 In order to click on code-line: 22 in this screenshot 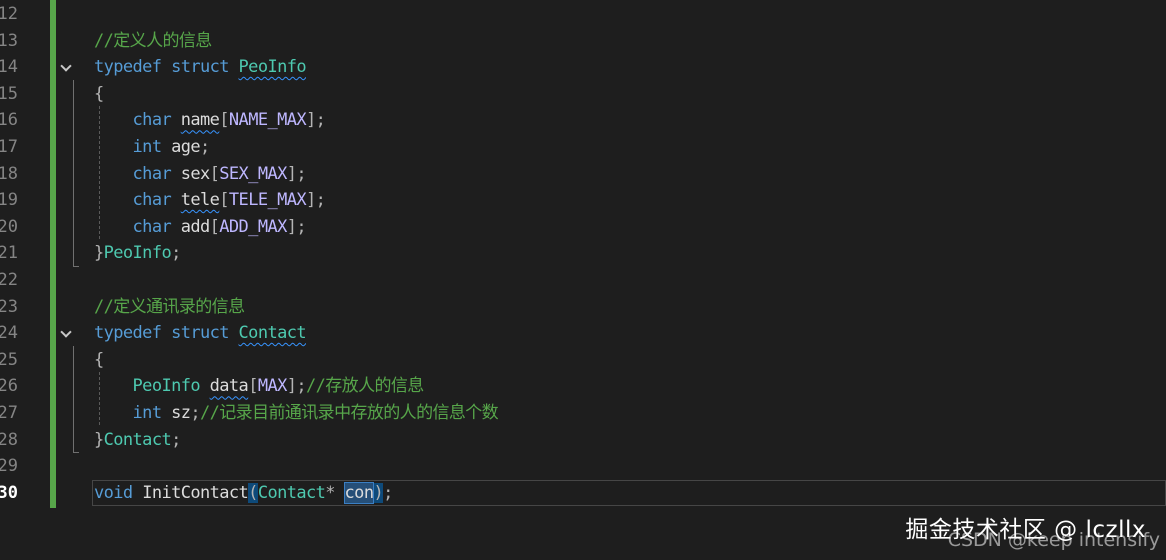, I will do `click(583, 280)`.